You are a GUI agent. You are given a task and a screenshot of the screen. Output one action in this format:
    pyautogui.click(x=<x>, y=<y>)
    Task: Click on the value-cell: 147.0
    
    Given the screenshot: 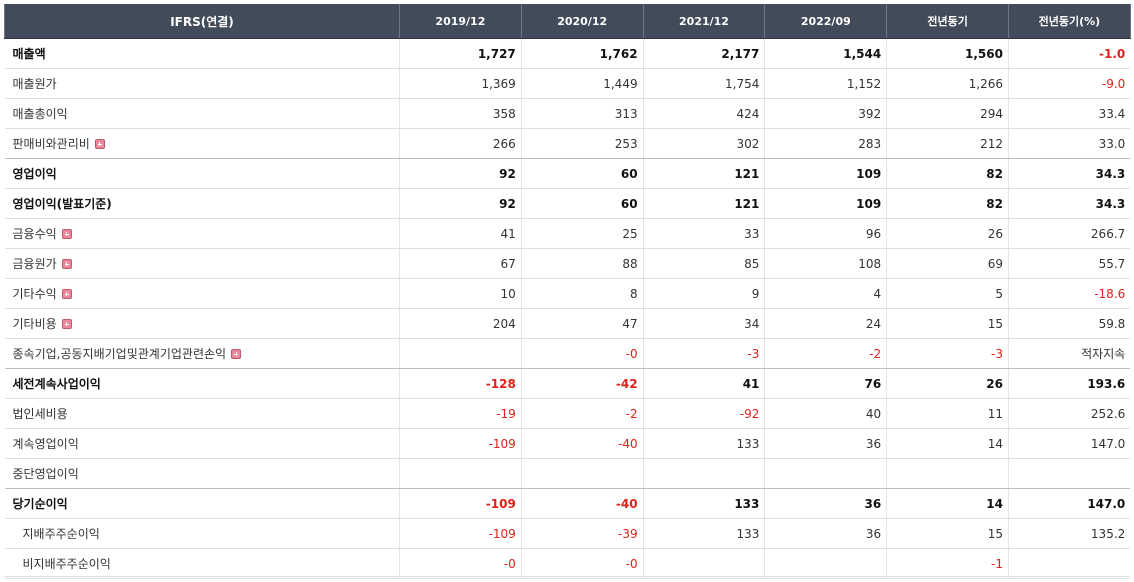 What is the action you would take?
    pyautogui.click(x=1069, y=503)
    